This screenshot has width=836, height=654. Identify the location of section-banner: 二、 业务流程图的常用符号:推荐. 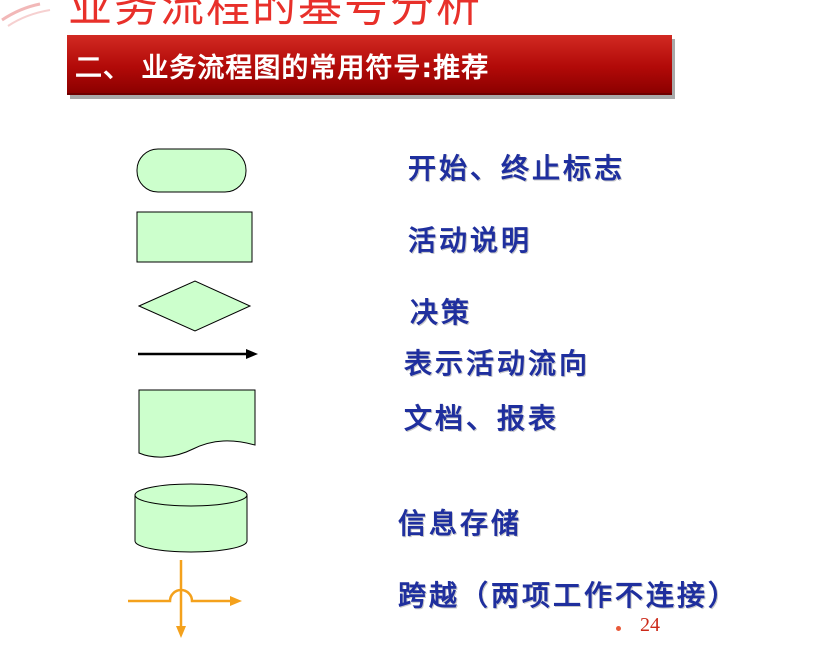
(369, 65).